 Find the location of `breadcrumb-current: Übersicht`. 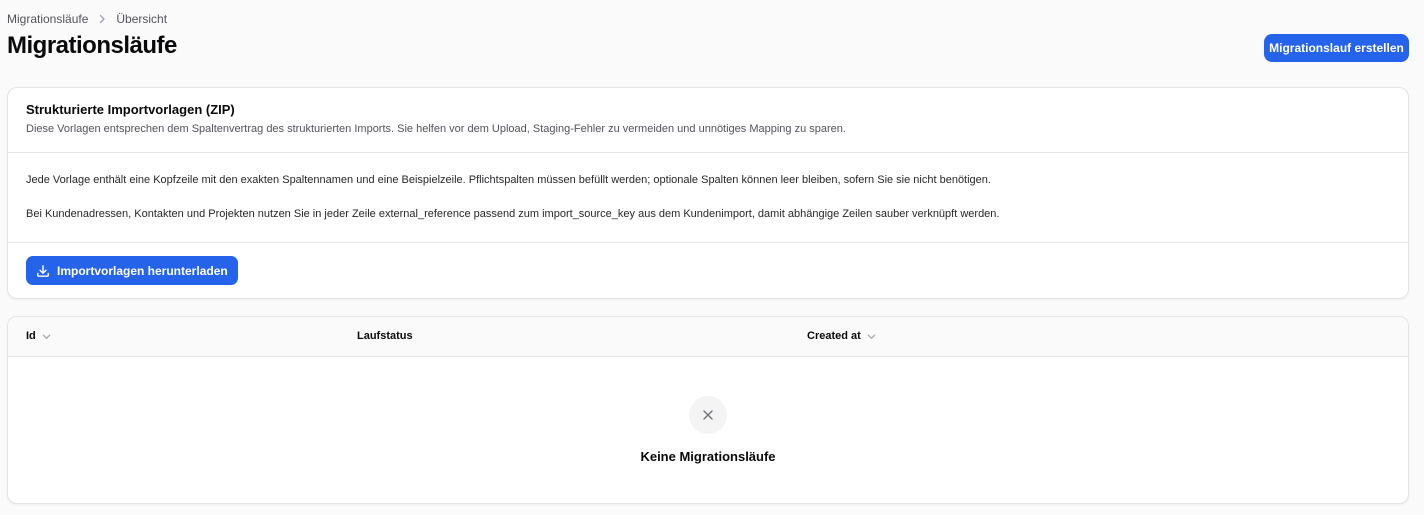

breadcrumb-current: Übersicht is located at coordinates (142, 19).